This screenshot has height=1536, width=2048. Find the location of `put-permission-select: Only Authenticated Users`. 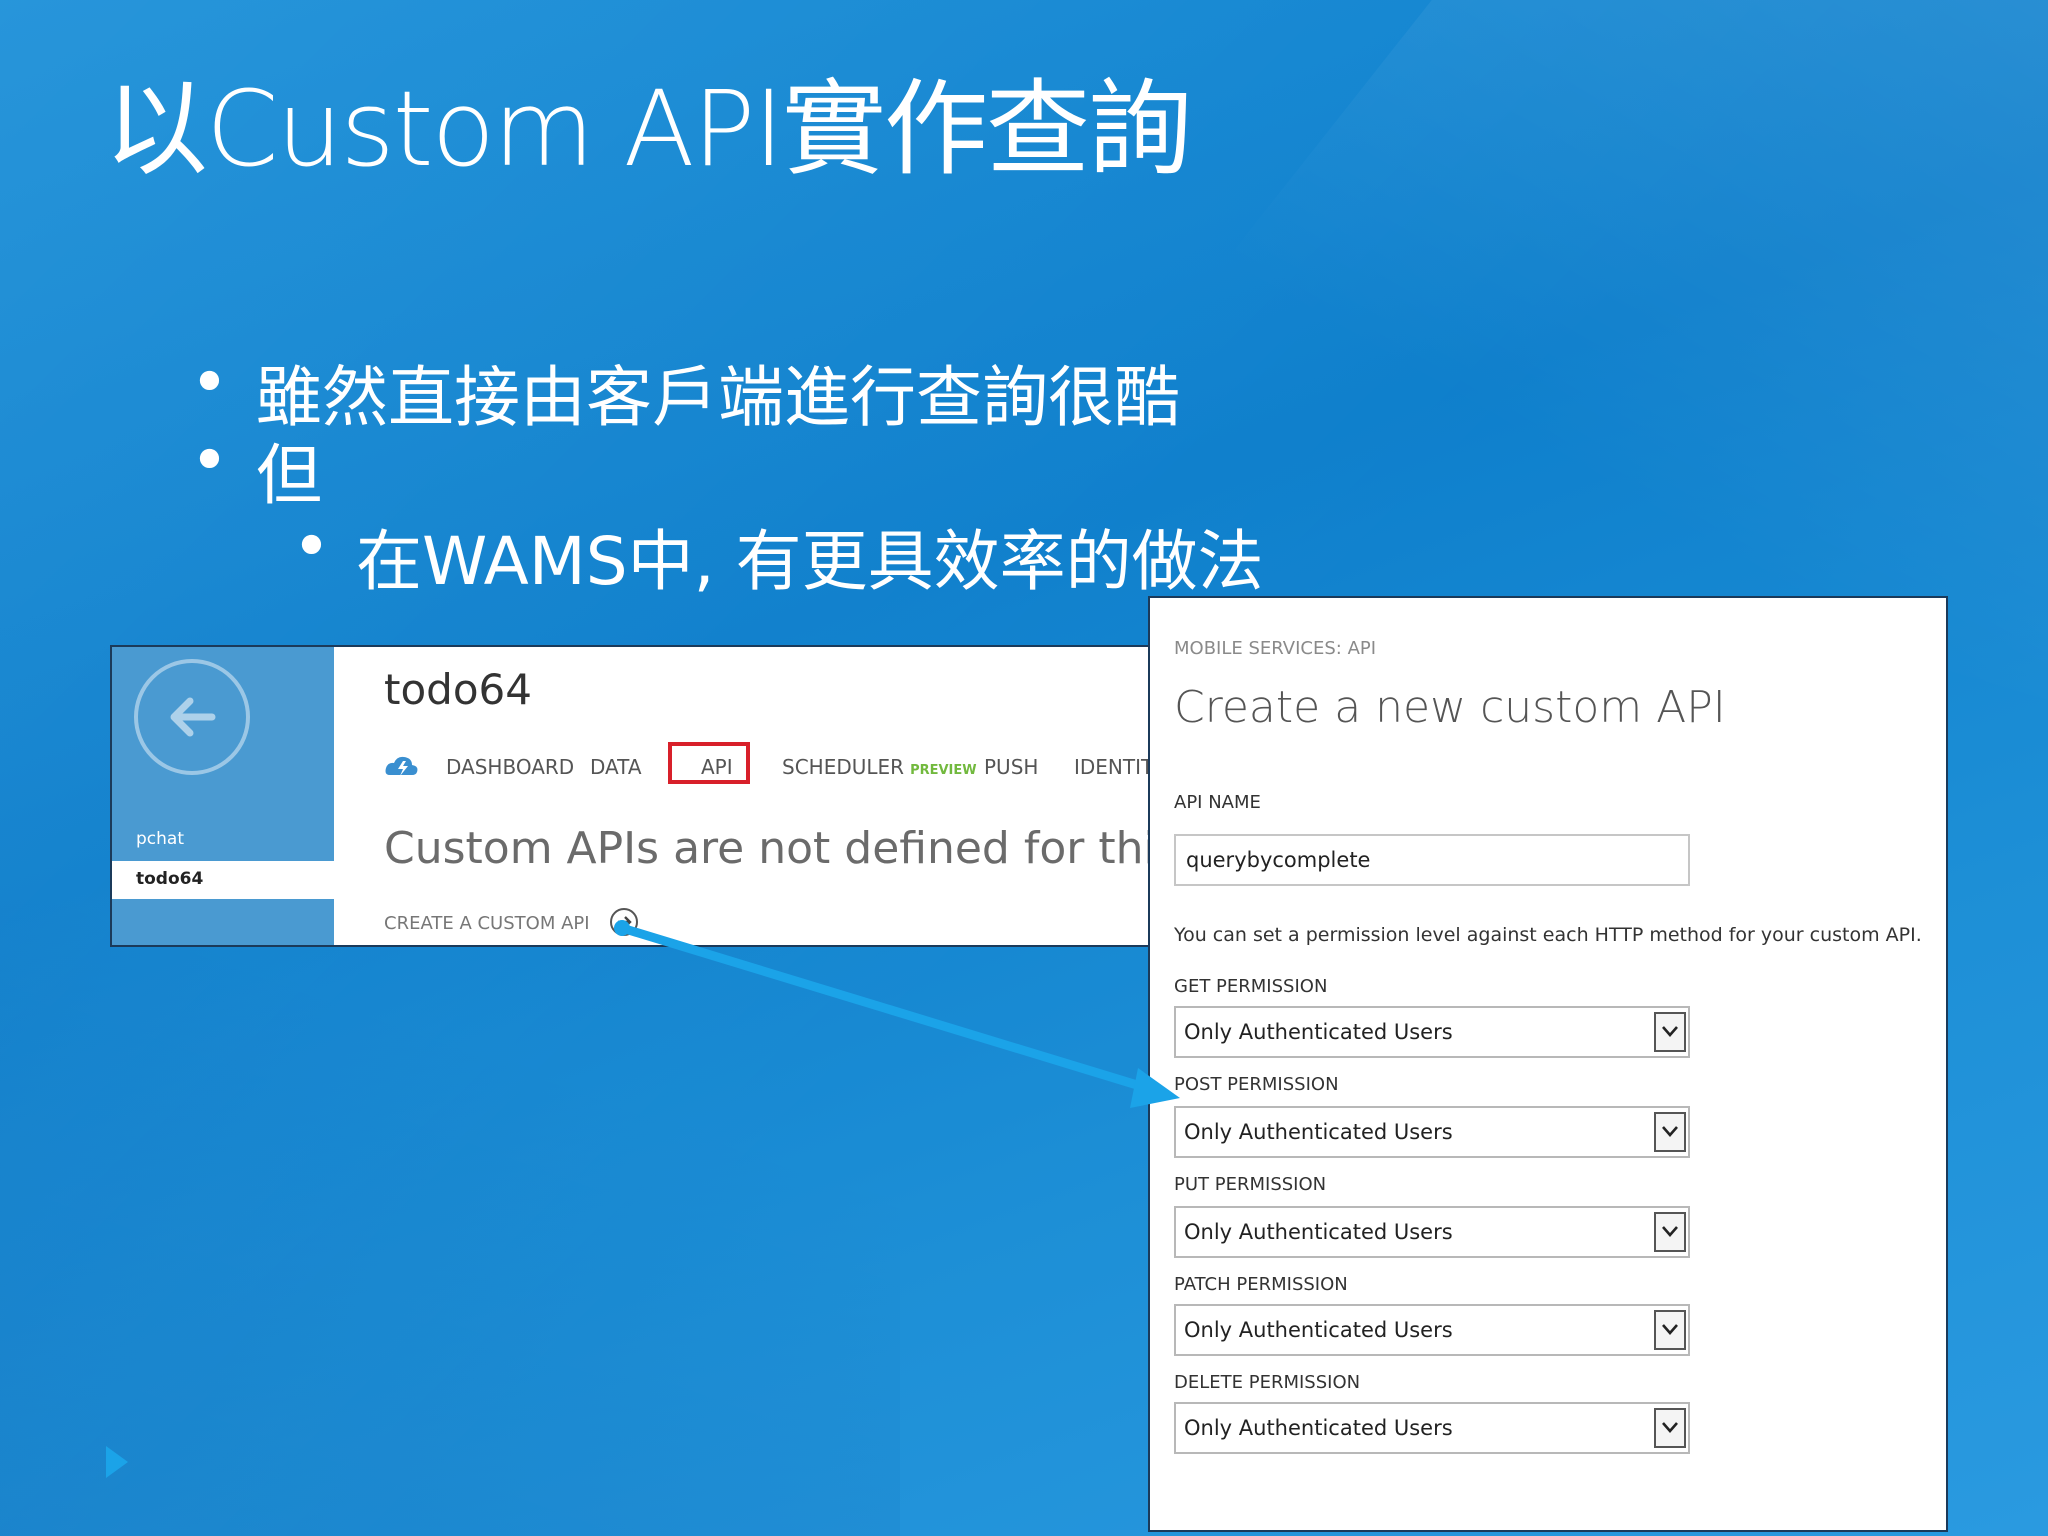

put-permission-select: Only Authenticated Users is located at coordinates (1432, 1232).